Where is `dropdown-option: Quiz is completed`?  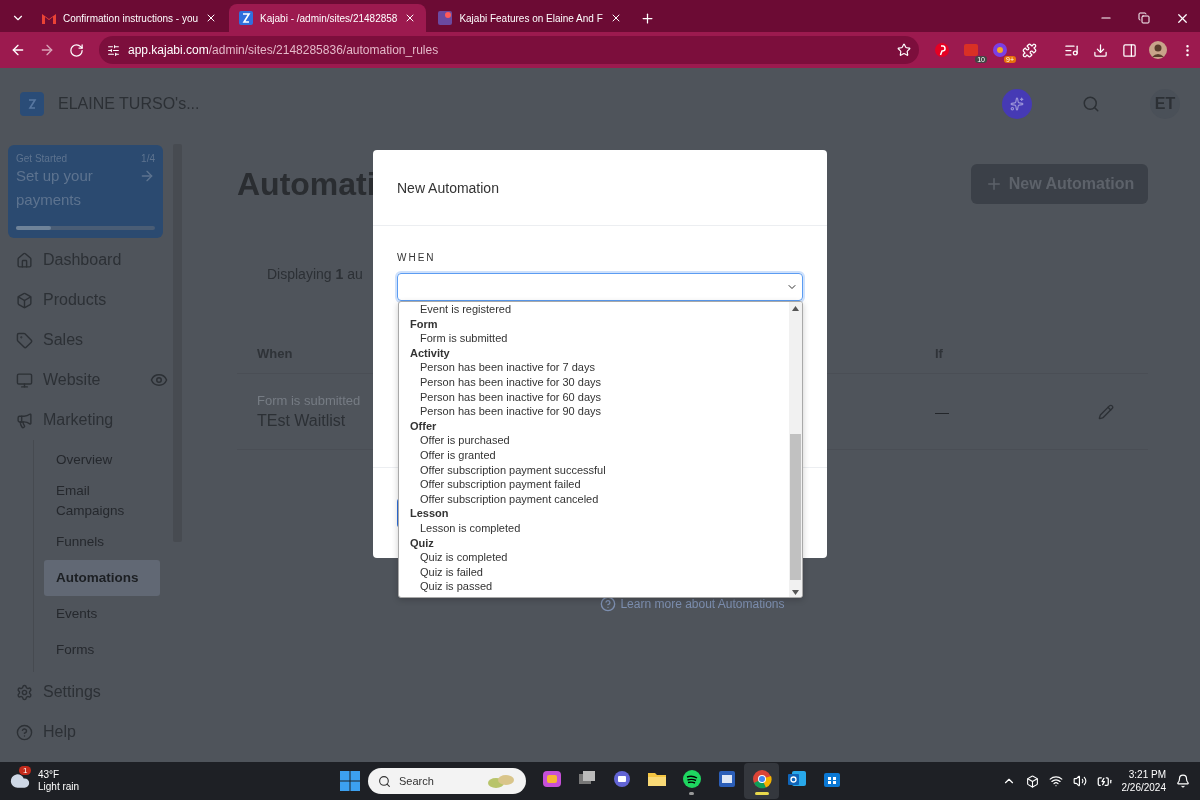
dropdown-option: Quiz is completed is located at coordinates (594, 557).